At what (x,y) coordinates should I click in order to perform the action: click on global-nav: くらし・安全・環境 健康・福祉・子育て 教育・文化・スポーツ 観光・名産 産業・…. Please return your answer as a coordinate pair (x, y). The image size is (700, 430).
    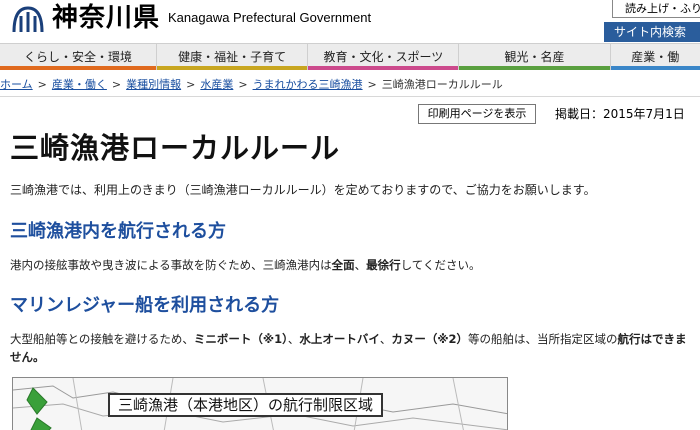
    Looking at the image, I should click on (350, 56).